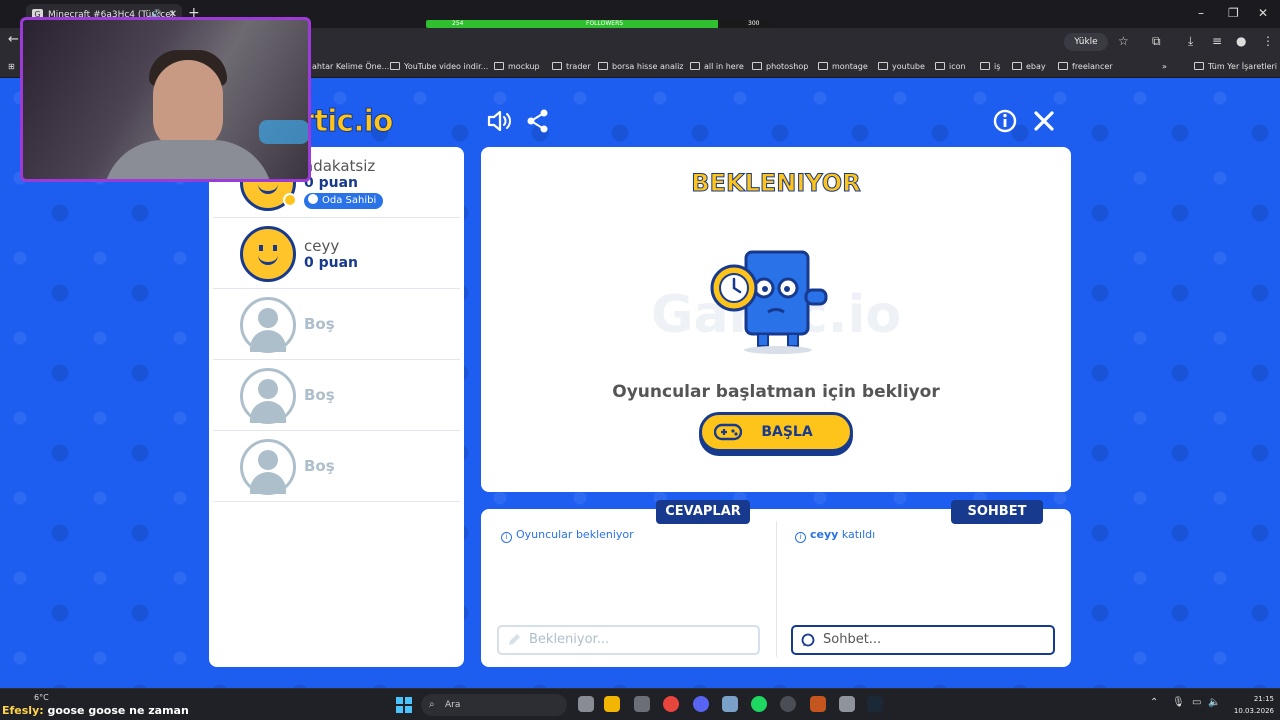  What do you see at coordinates (728, 432) in the screenshot?
I see `gamepad-icon` at bounding box center [728, 432].